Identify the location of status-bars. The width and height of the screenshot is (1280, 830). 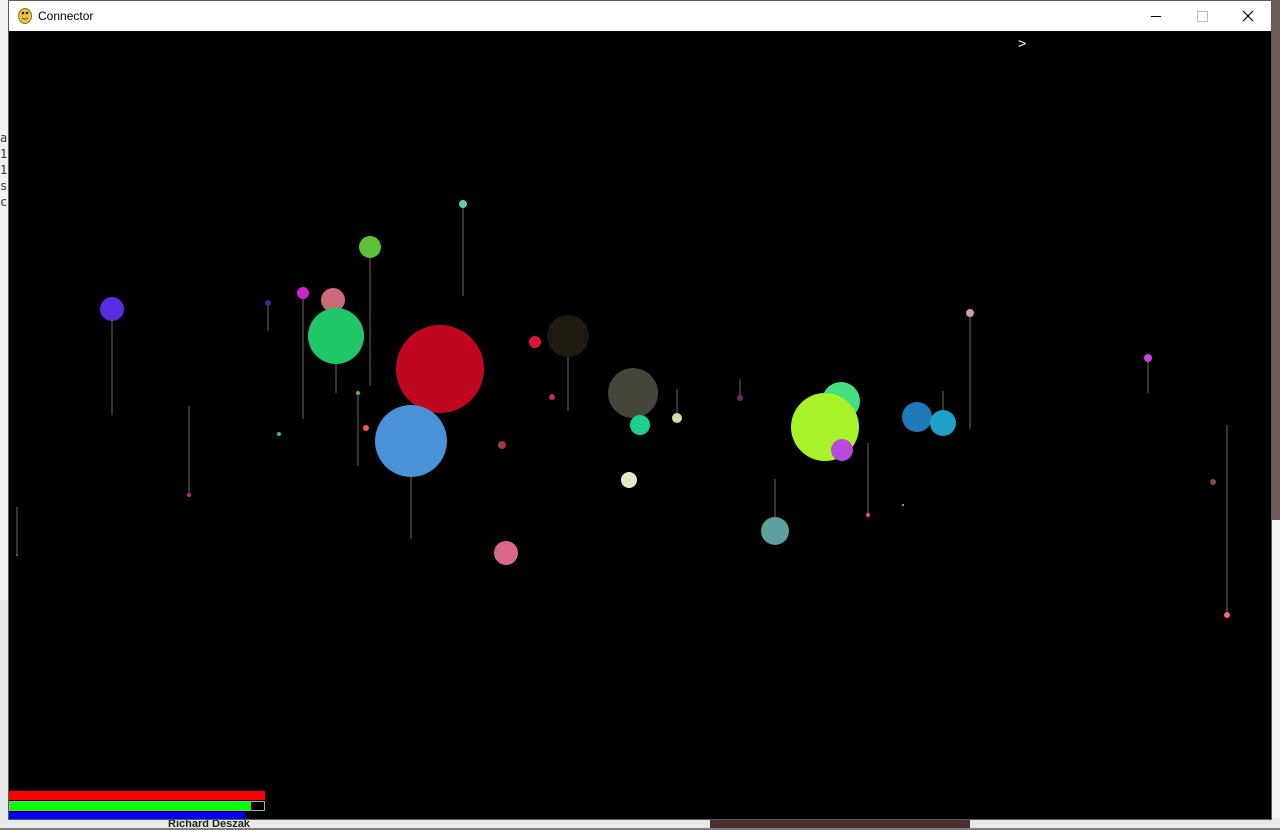
(137, 805).